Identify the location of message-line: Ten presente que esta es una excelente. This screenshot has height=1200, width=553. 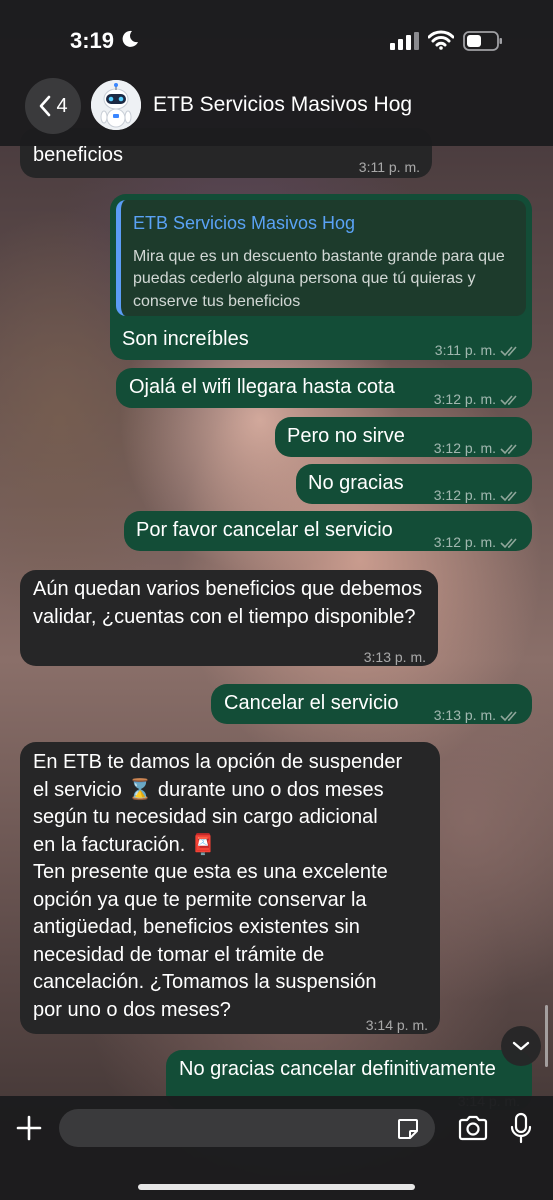
(210, 872).